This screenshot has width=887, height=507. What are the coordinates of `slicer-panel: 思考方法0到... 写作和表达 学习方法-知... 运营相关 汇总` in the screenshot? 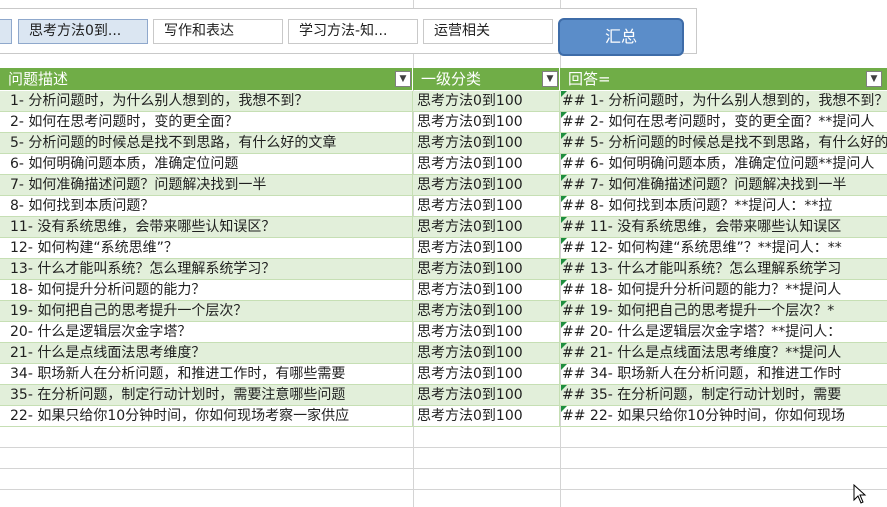 It's located at (348, 32).